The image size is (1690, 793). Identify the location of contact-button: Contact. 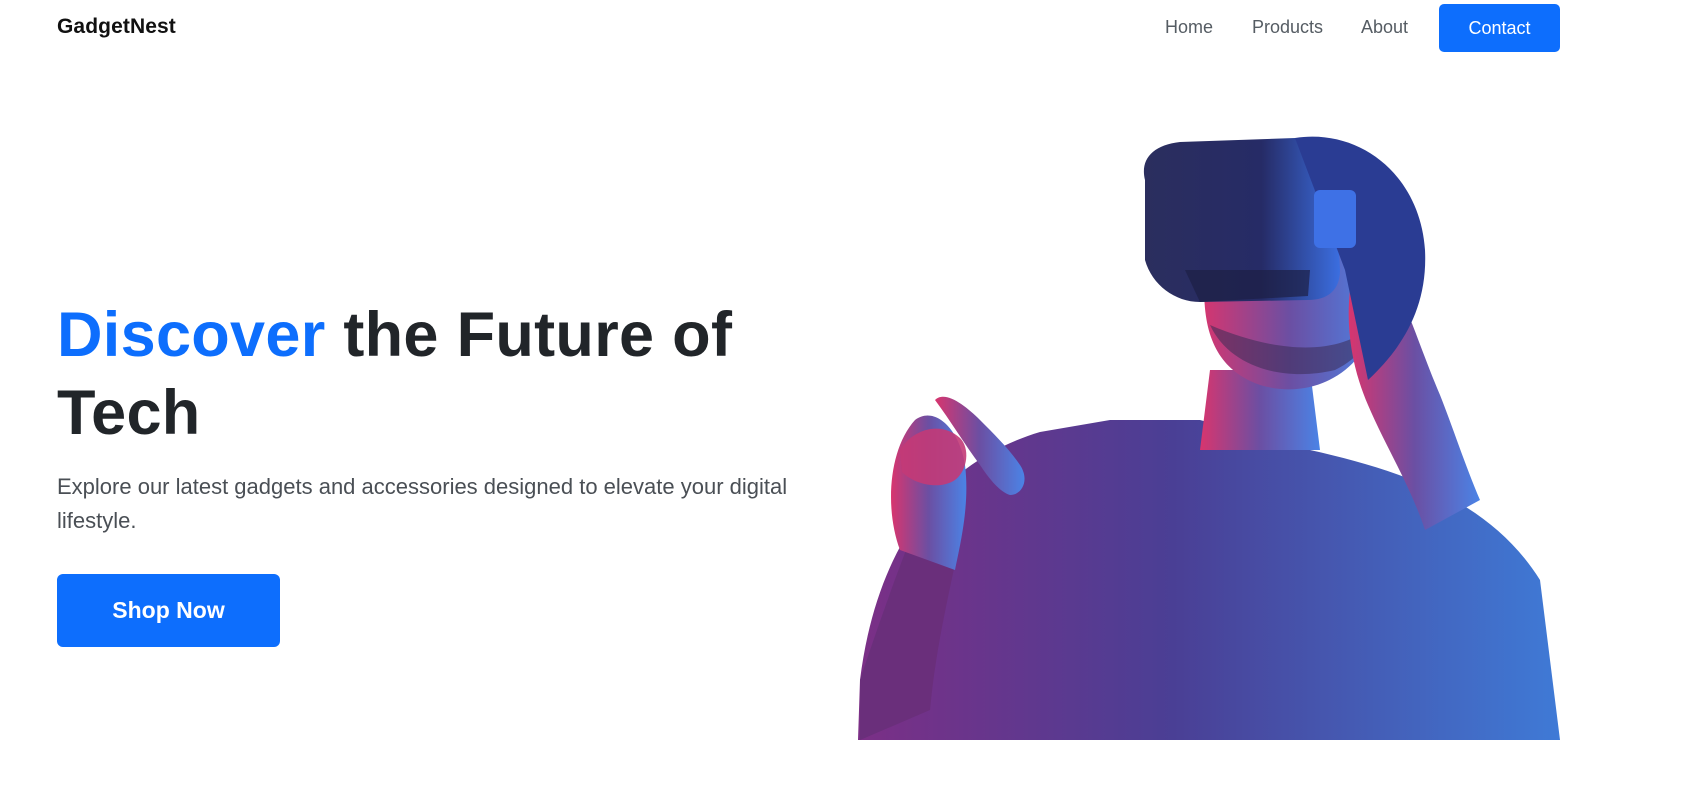
(1499, 28).